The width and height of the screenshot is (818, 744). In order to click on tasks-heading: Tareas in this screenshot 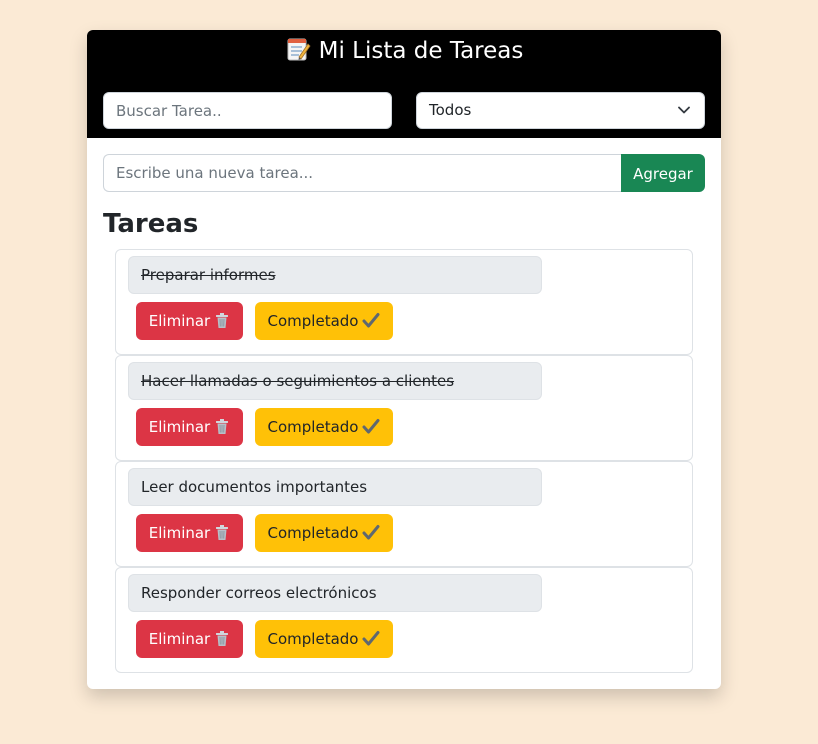, I will do `click(151, 224)`.